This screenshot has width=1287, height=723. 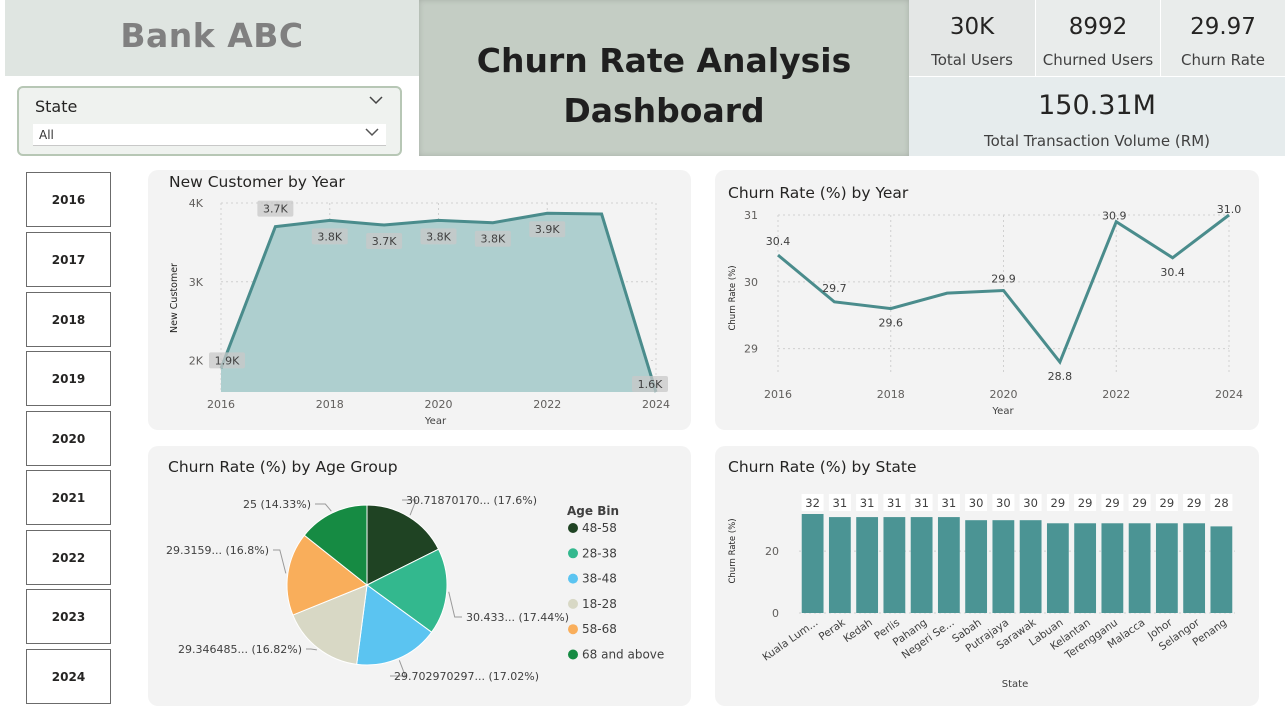 What do you see at coordinates (1229, 209) in the screenshot?
I see `data-label: 31.0` at bounding box center [1229, 209].